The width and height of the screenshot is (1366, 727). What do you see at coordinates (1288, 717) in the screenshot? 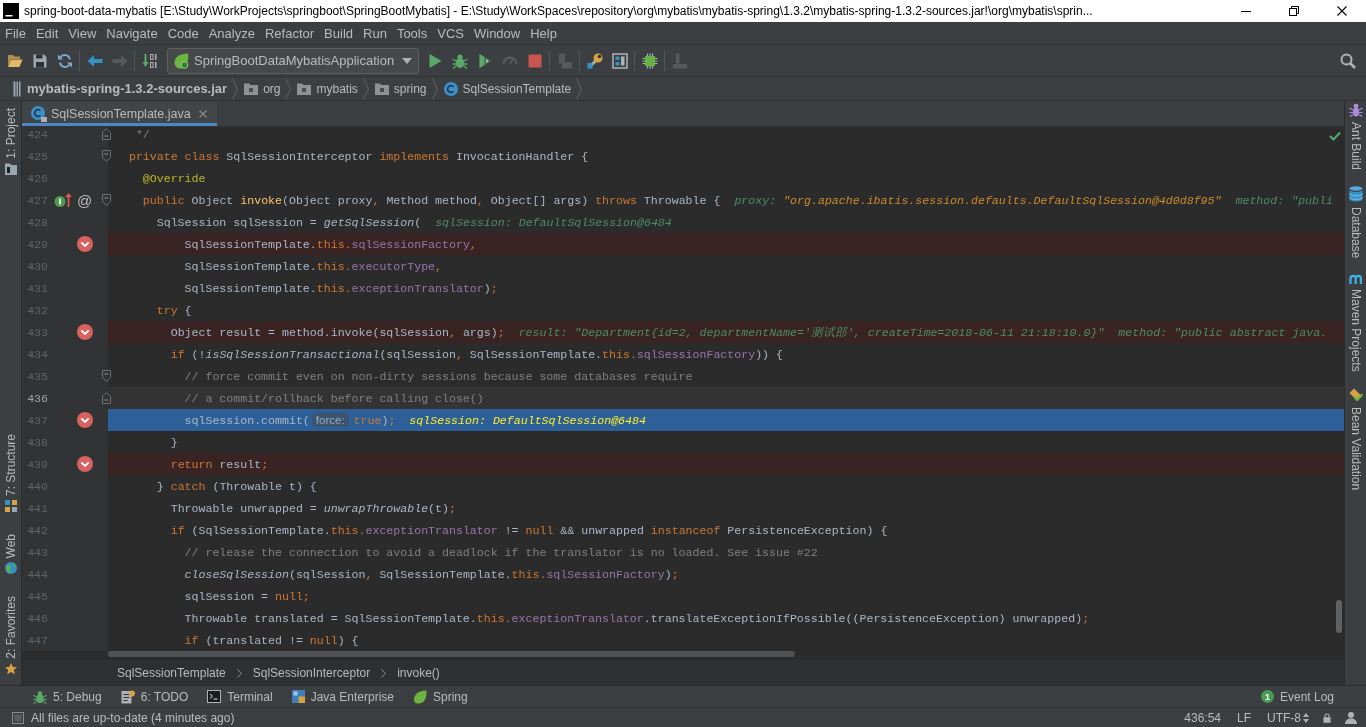
I see `encoding-selector: UTF-8` at bounding box center [1288, 717].